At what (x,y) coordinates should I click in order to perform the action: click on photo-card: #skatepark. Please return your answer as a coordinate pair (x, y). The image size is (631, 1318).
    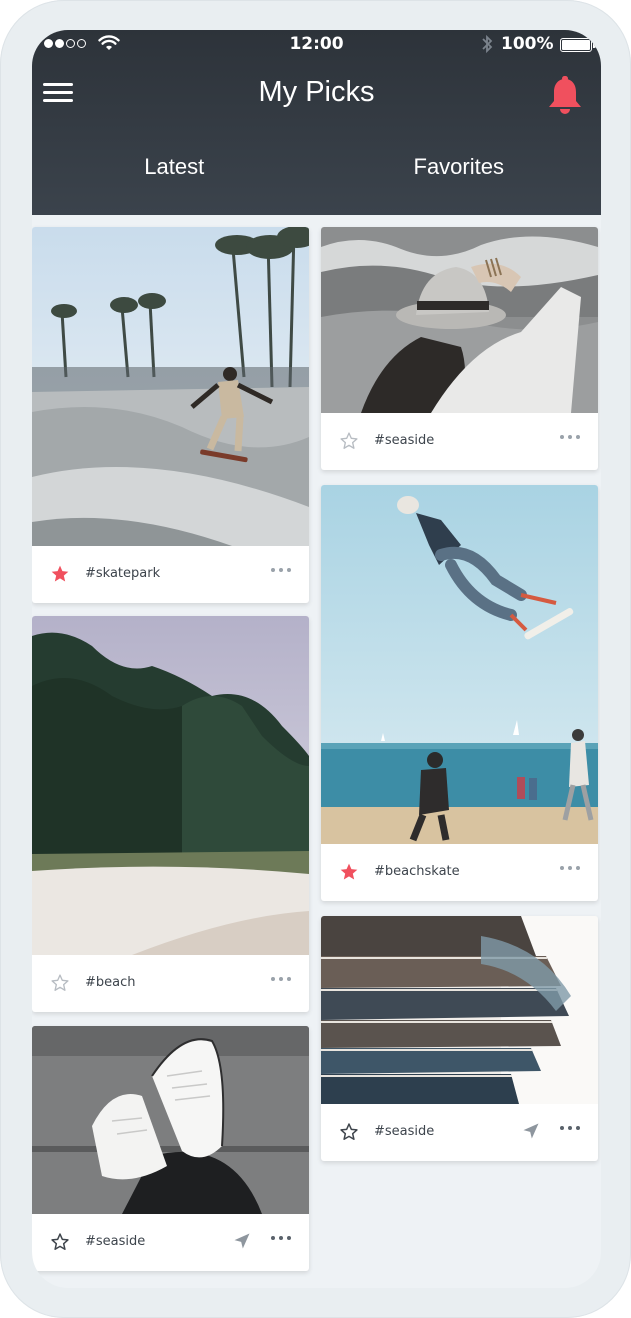
    Looking at the image, I should click on (170, 415).